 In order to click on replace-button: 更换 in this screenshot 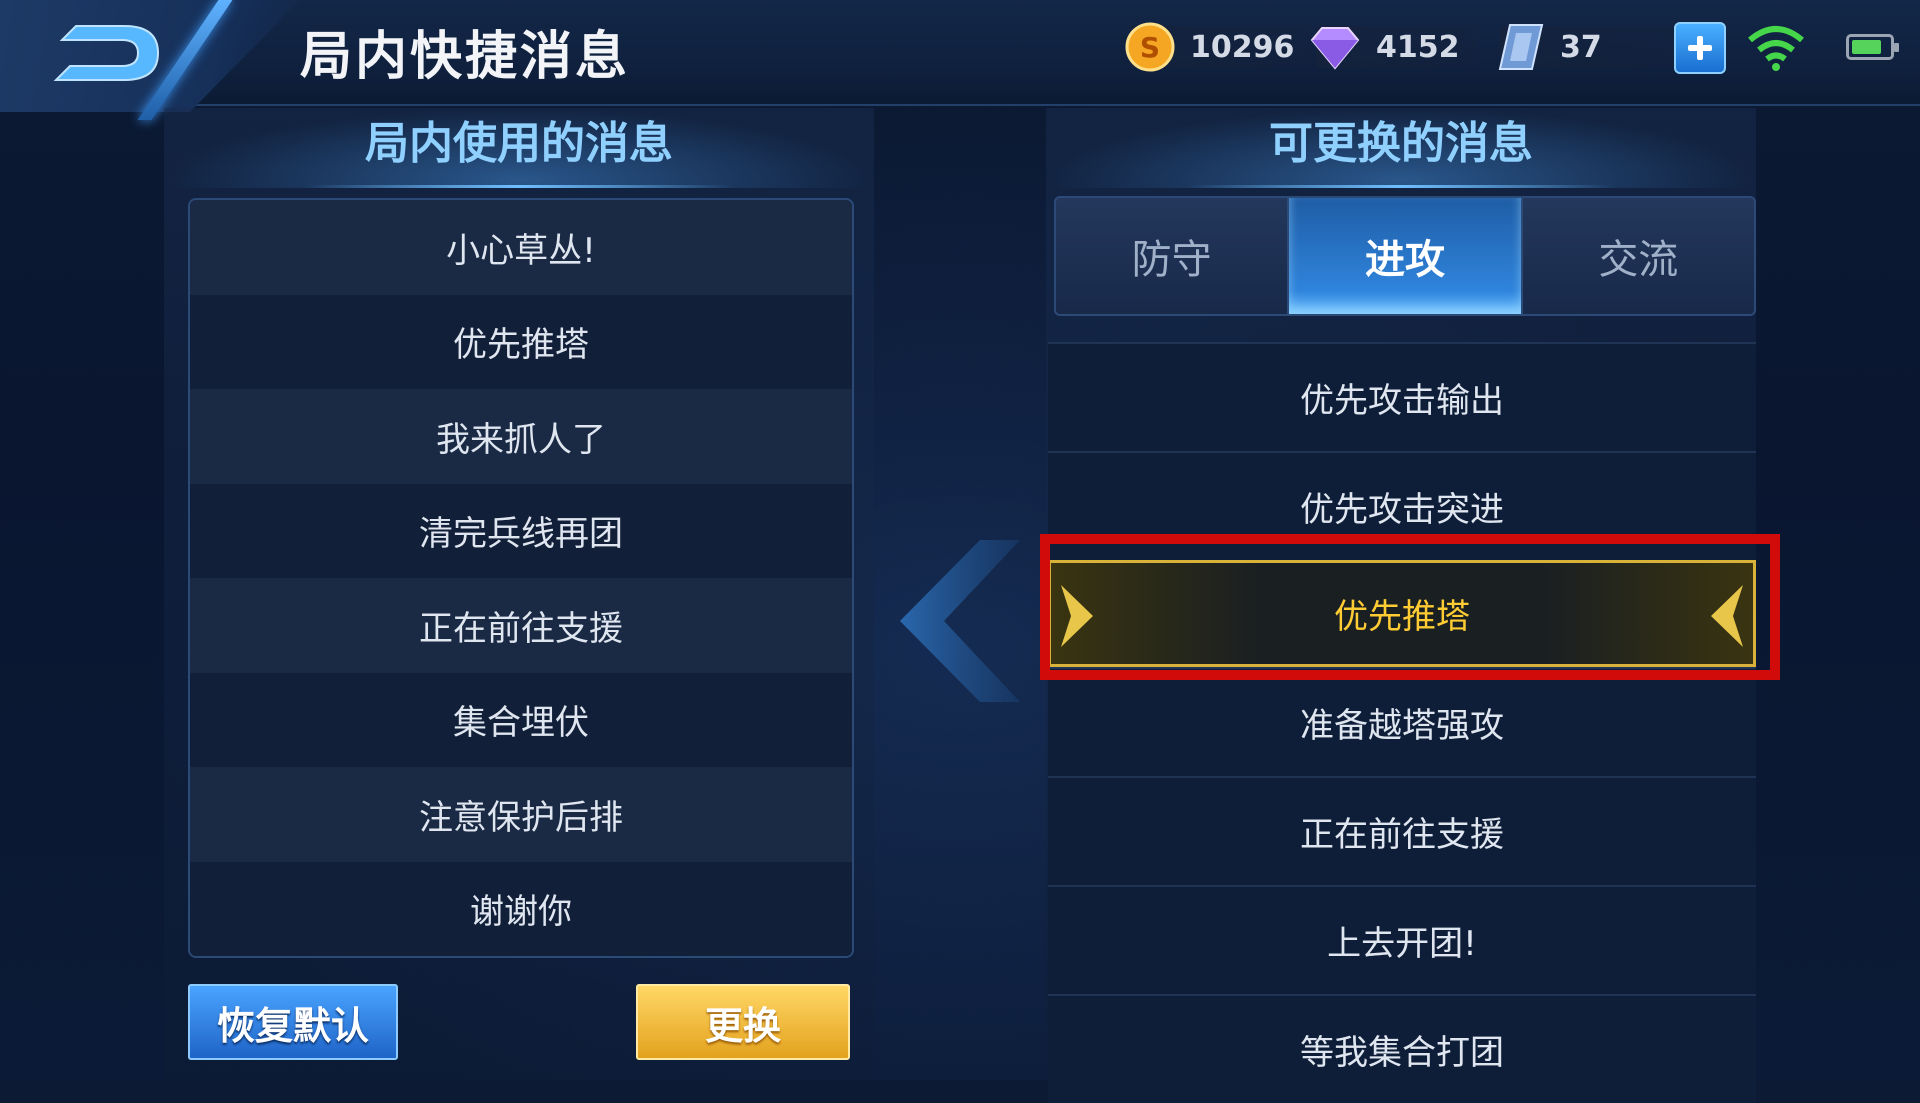, I will do `click(743, 1022)`.